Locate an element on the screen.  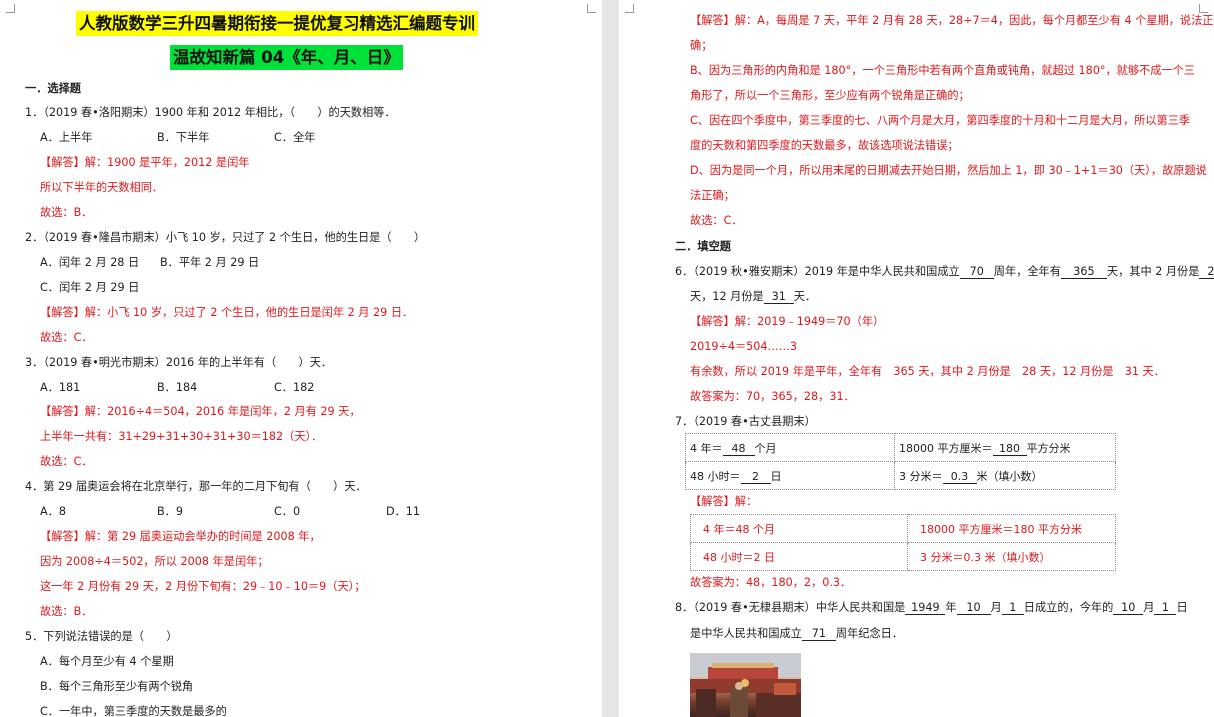
fill-blank-answer: 2 is located at coordinates (755, 477).